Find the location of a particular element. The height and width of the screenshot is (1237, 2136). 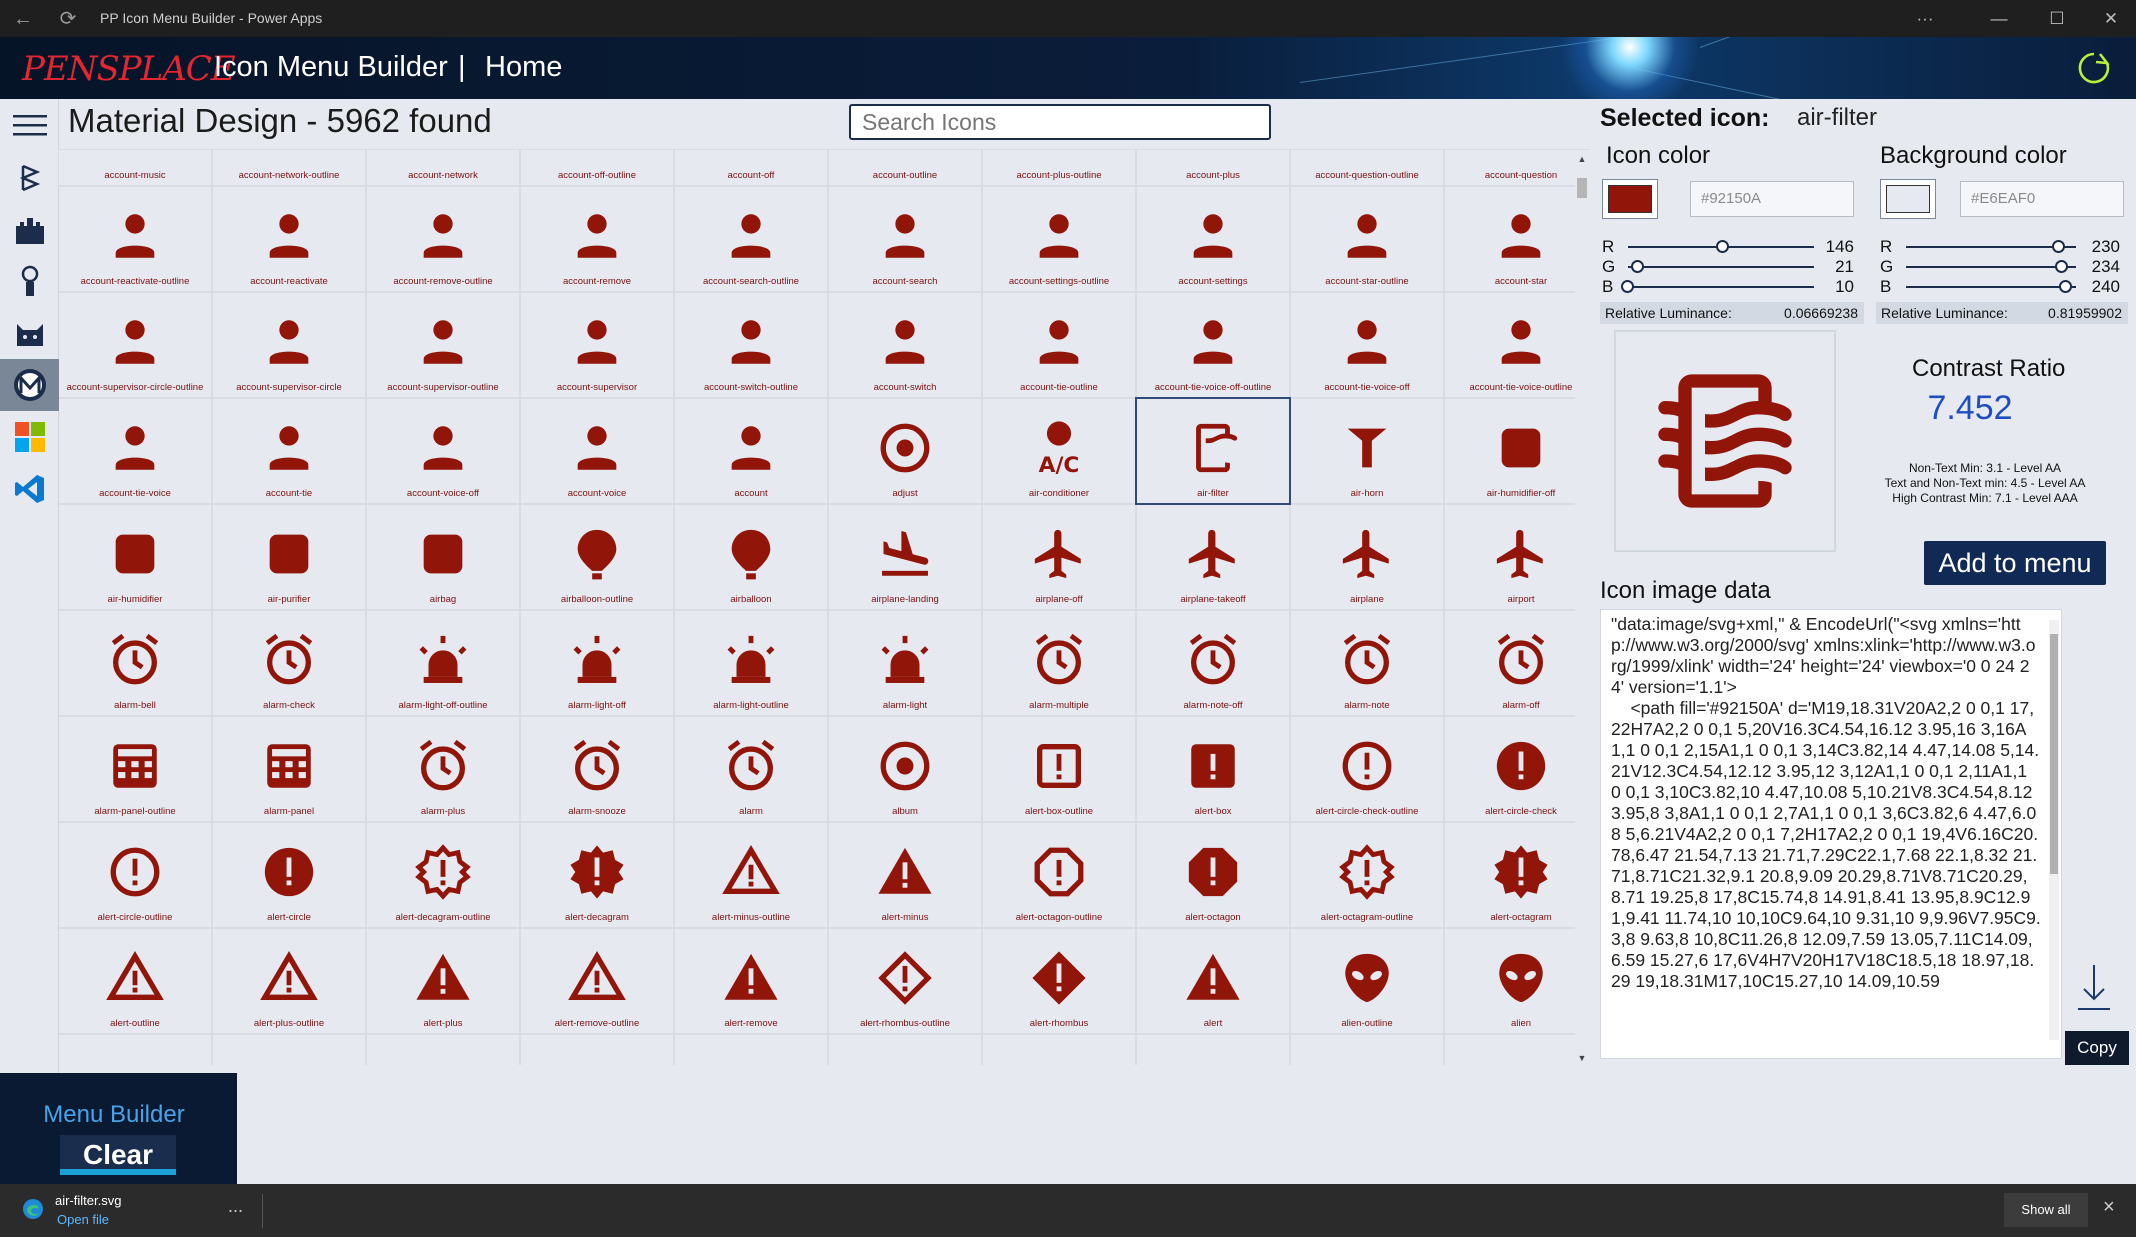

icon-tile: account-network-outline is located at coordinates (289, 167).